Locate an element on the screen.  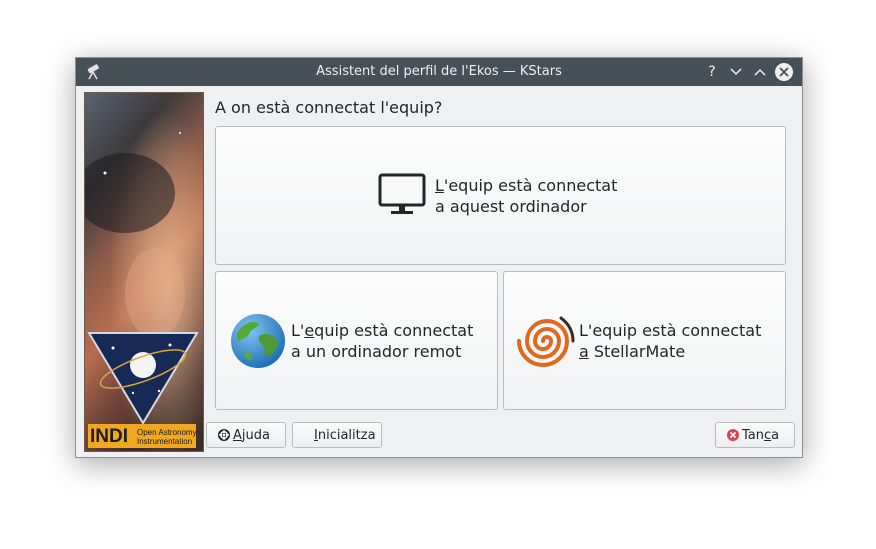
remote-option-mnemonic: e is located at coordinates (309, 330).